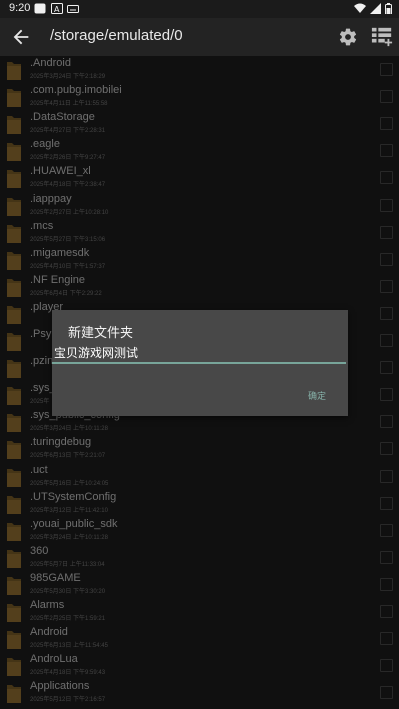 The image size is (399, 709). Describe the element at coordinates (73, 9) in the screenshot. I see `notification-keyboard-icon` at that location.